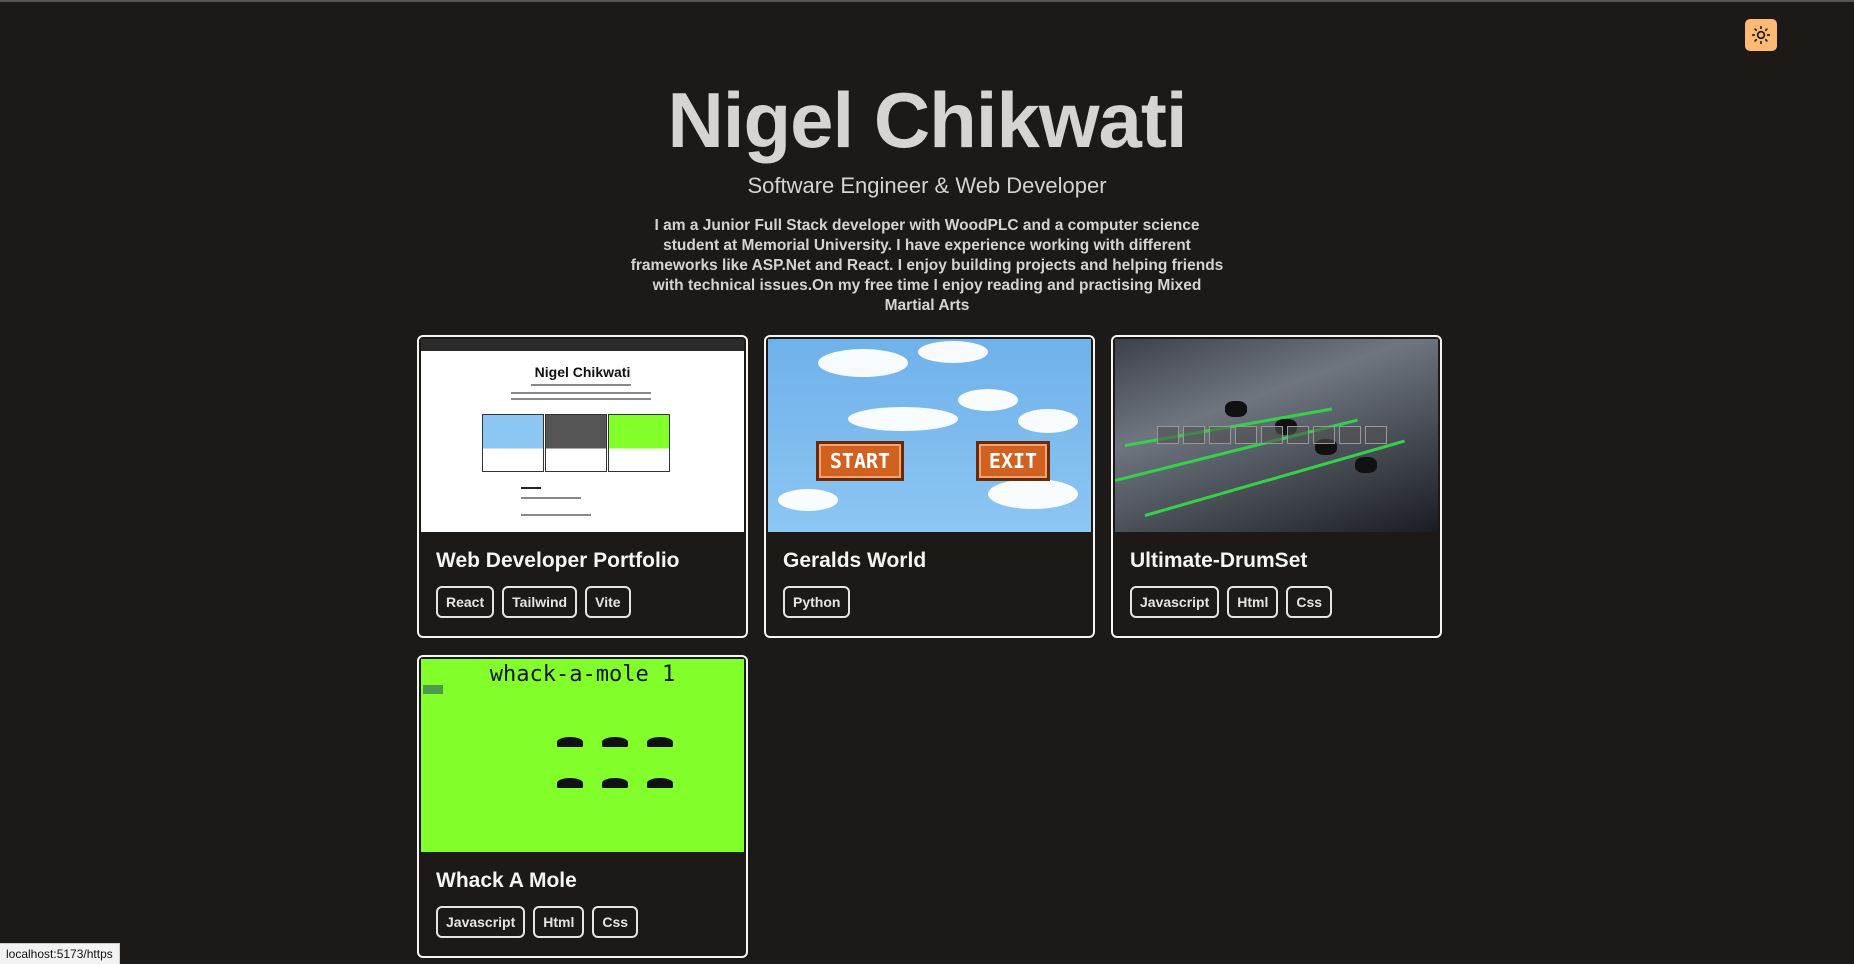 This screenshot has width=1854, height=964. Describe the element at coordinates (582, 372) in the screenshot. I see `mini-page-title: Nigel Chikwati` at that location.